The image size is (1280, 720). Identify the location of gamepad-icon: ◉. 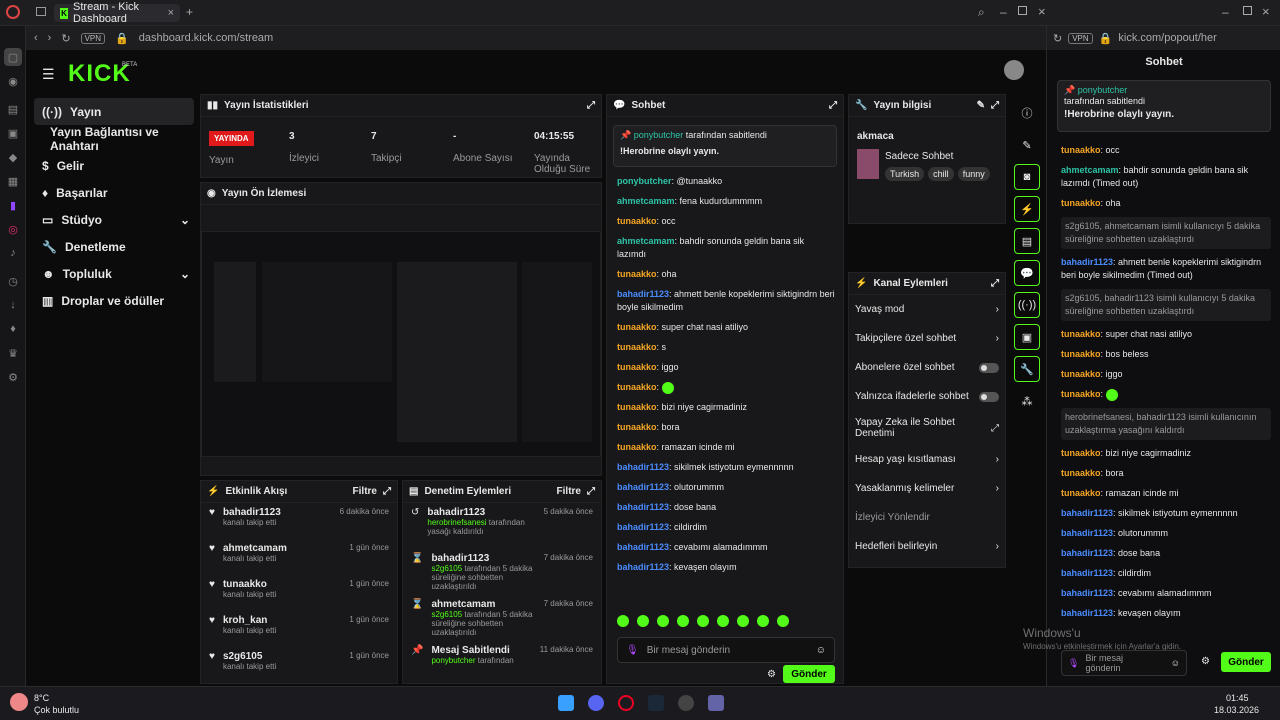
(13, 81).